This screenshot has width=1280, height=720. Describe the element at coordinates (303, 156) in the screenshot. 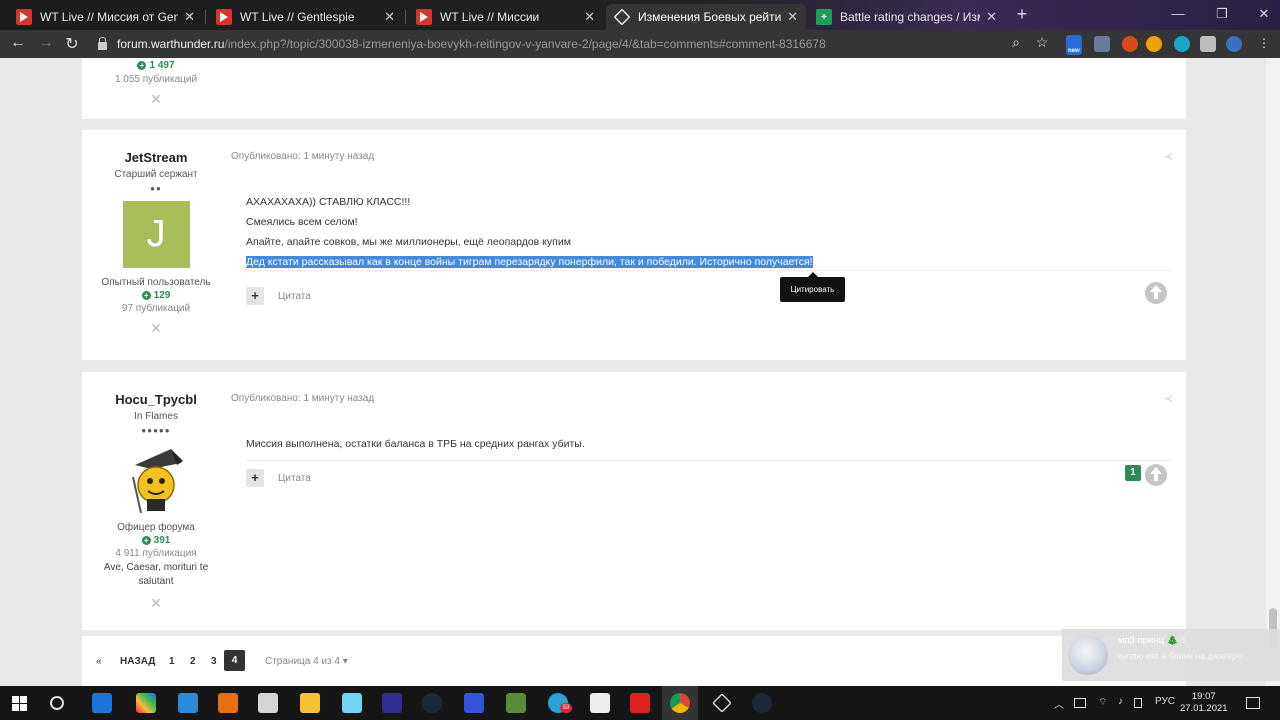

I see `post-timestamp: Опубликовано: 1 минуту назад` at that location.